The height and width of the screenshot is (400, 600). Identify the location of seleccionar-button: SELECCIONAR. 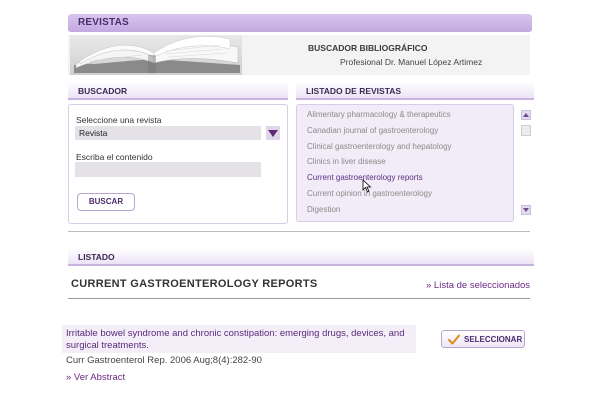
(483, 339).